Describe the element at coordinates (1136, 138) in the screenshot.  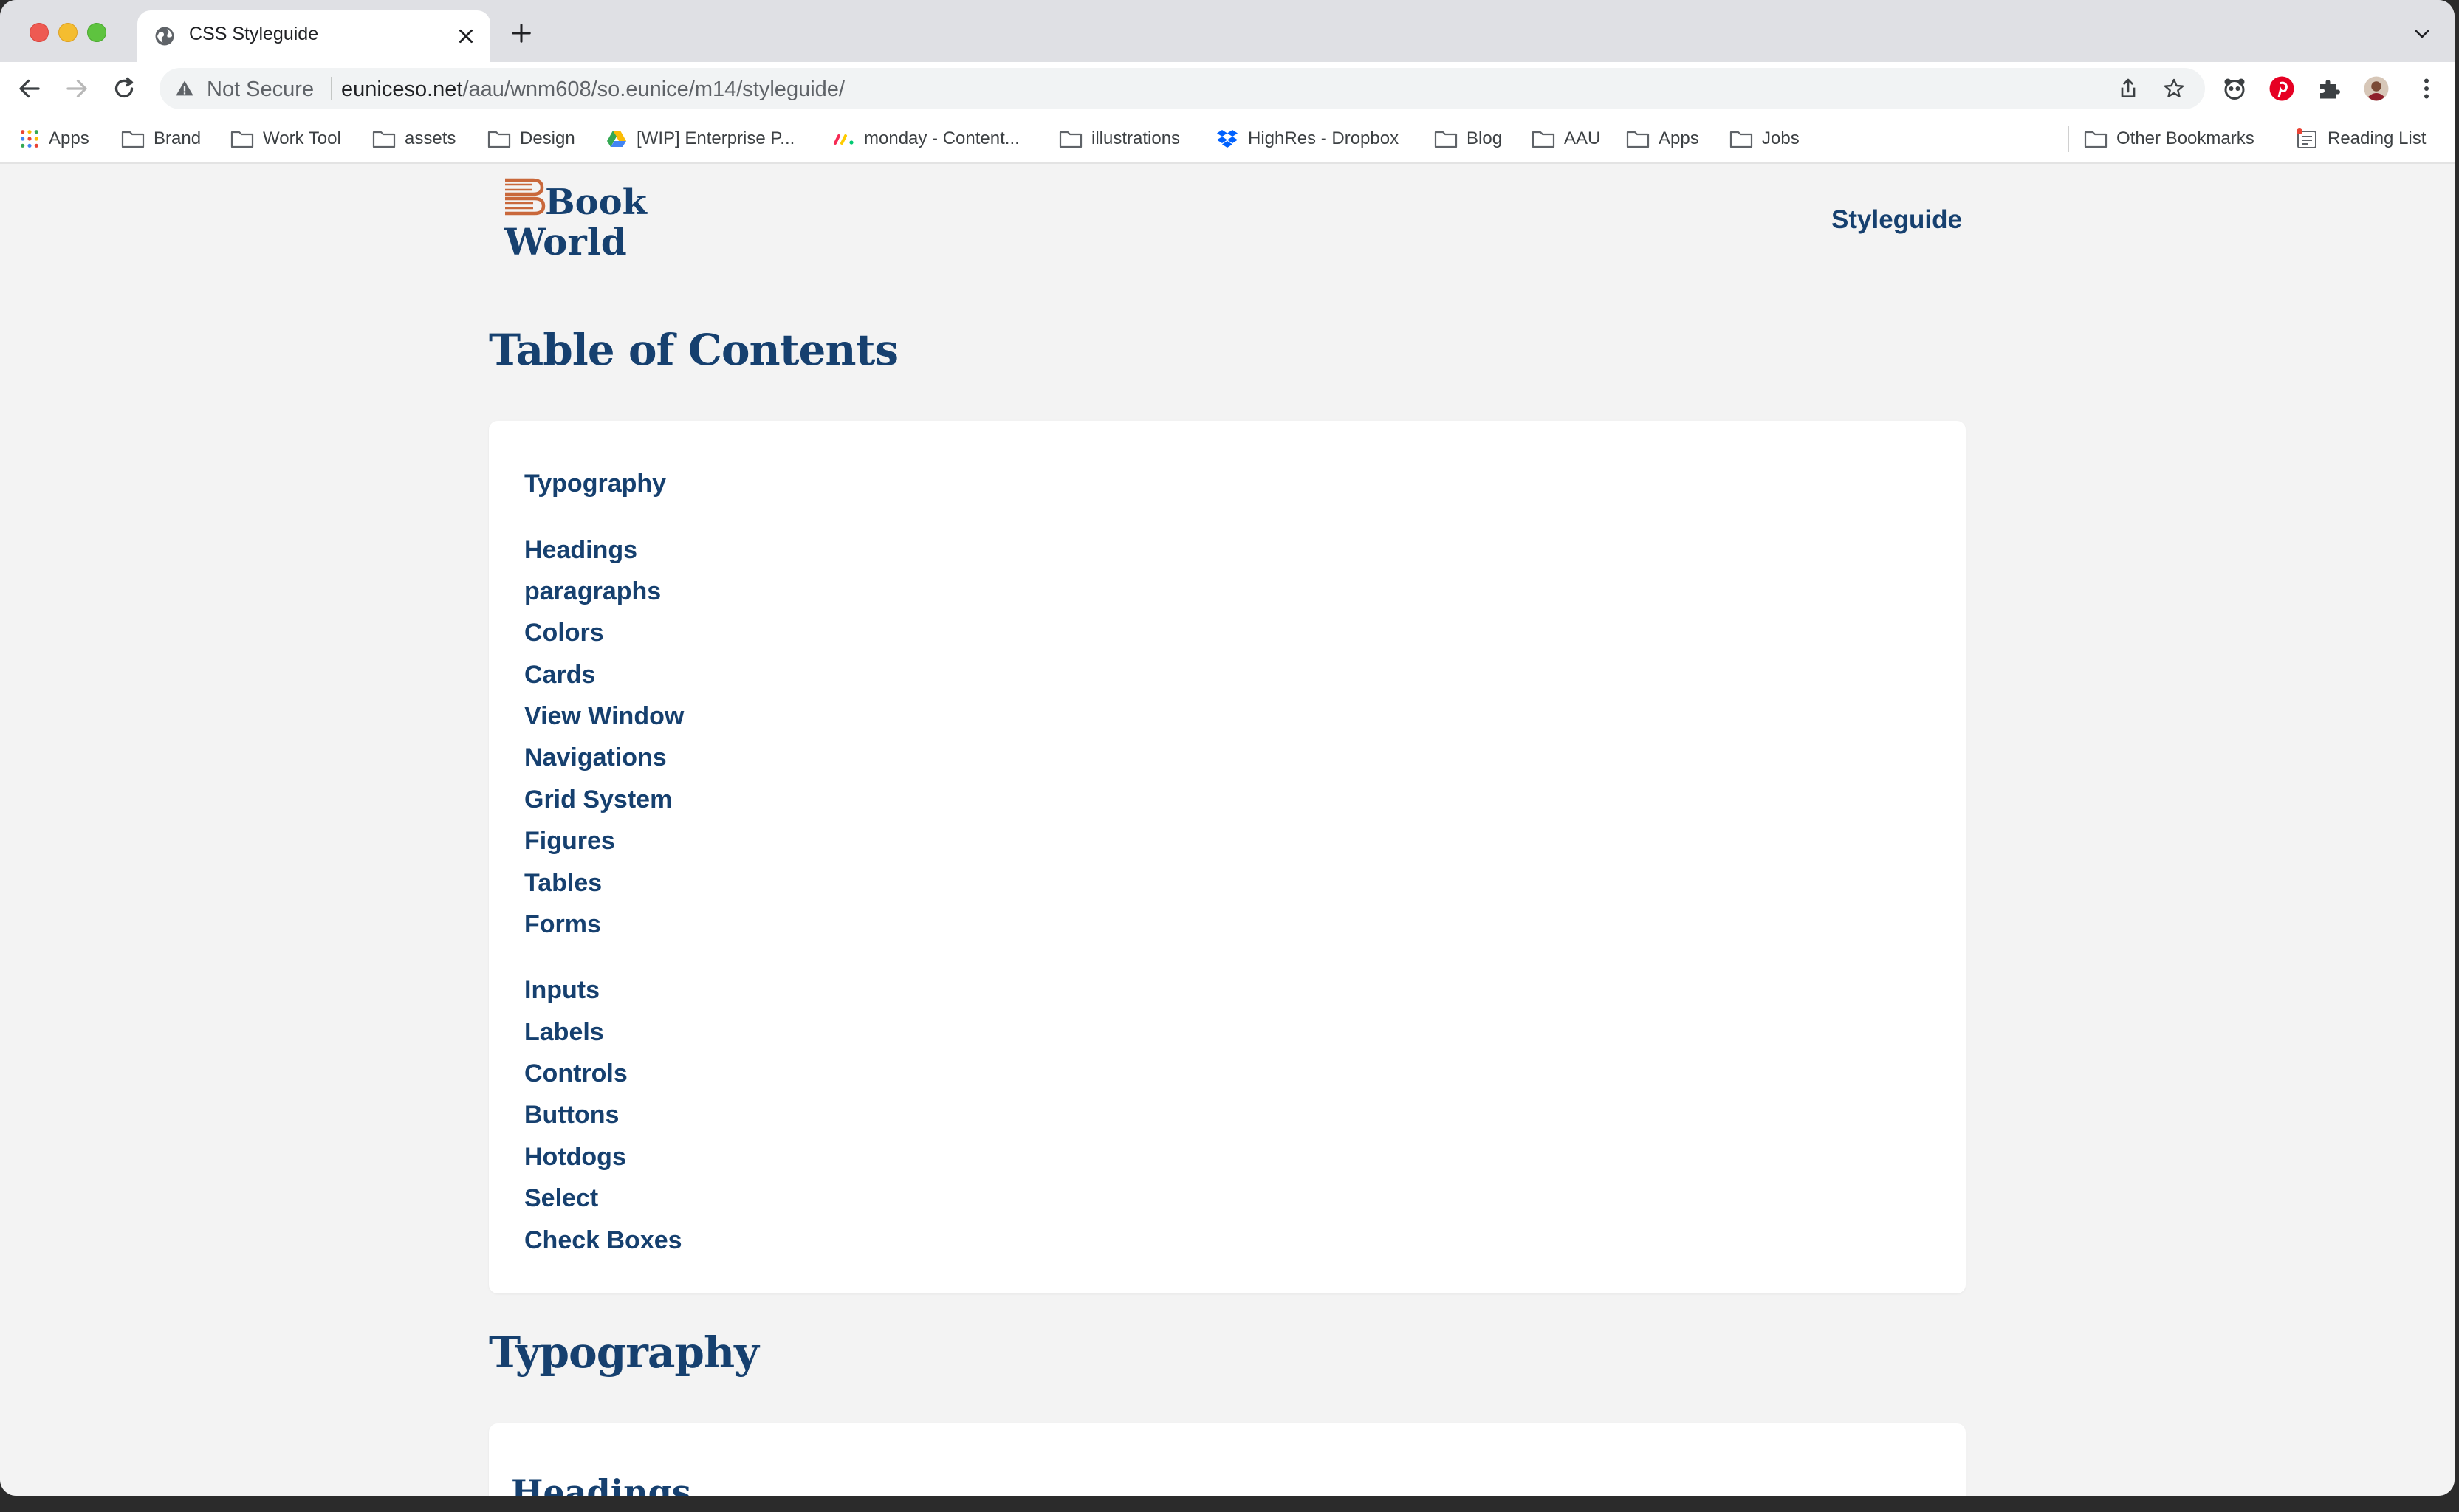
I see `bookmark-label: illustrations` at that location.